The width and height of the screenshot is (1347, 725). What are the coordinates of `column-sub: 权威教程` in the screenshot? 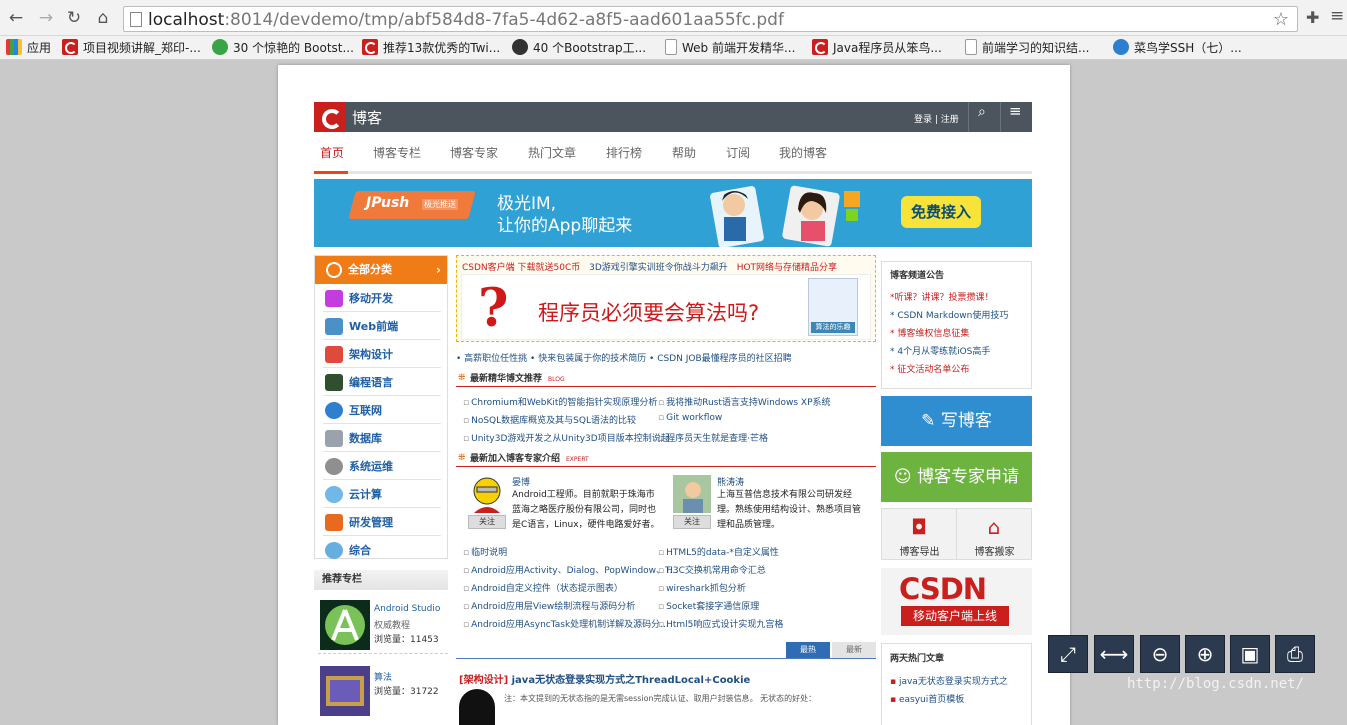 It's located at (392, 626).